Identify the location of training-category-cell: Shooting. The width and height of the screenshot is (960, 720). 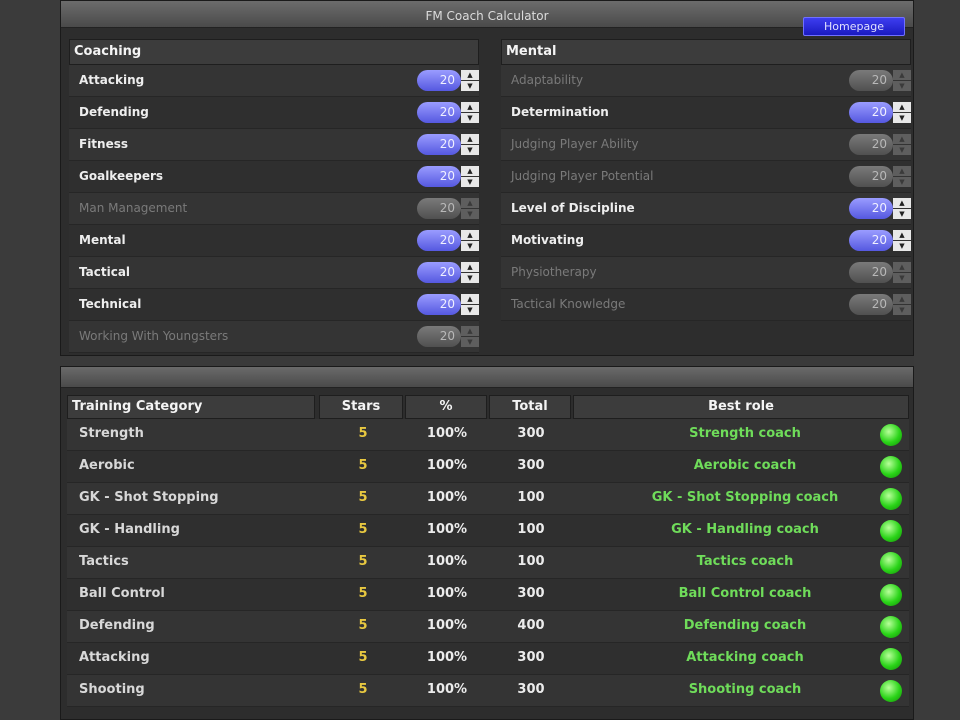
(112, 689).